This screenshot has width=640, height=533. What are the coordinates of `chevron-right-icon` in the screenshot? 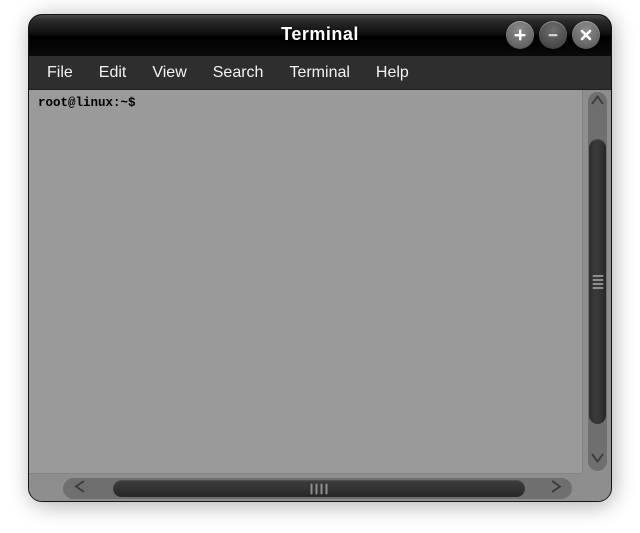 It's located at (555, 489).